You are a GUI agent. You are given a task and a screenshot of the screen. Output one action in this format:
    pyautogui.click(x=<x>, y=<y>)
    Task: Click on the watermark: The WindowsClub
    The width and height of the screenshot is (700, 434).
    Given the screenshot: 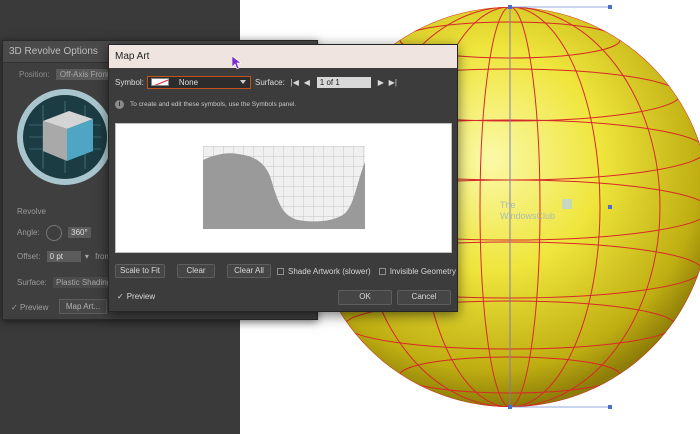 What is the action you would take?
    pyautogui.click(x=527, y=211)
    